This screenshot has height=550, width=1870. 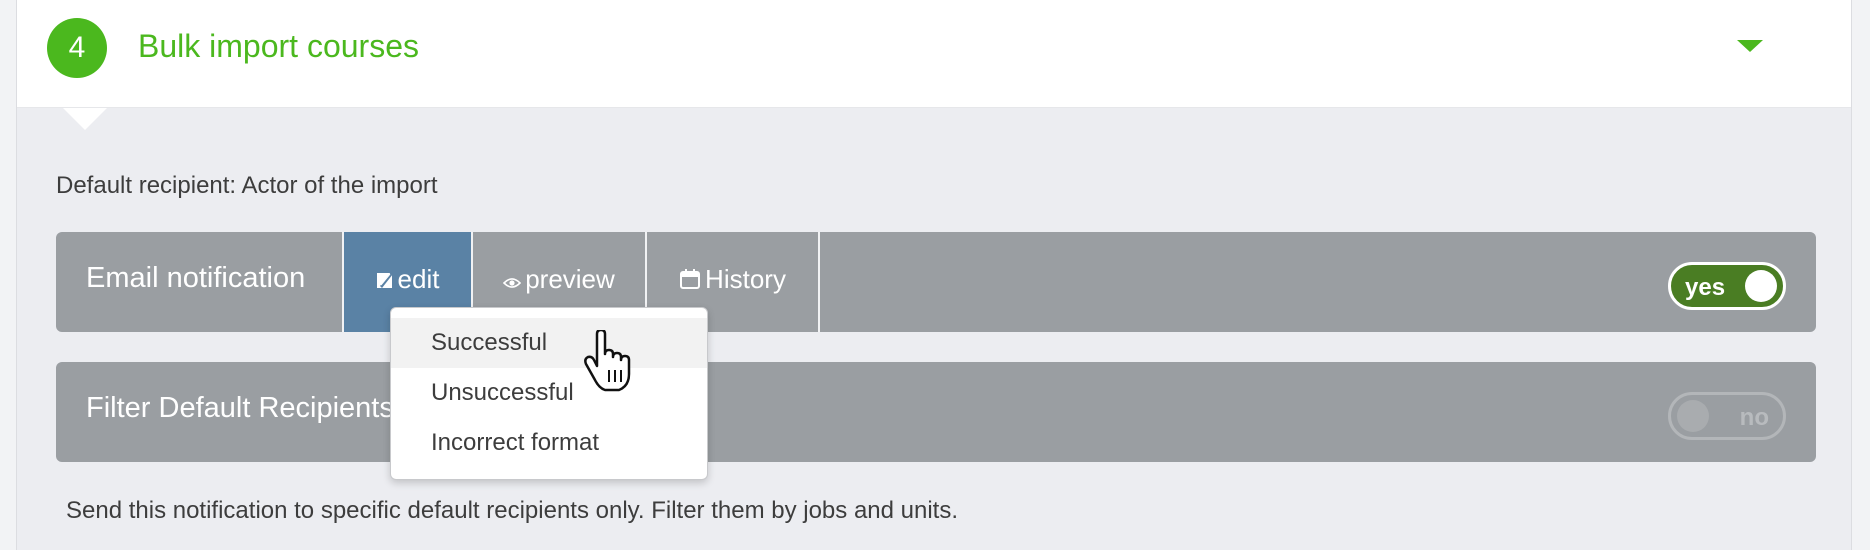 I want to click on email-notification-toggle: yes, so click(x=1727, y=286).